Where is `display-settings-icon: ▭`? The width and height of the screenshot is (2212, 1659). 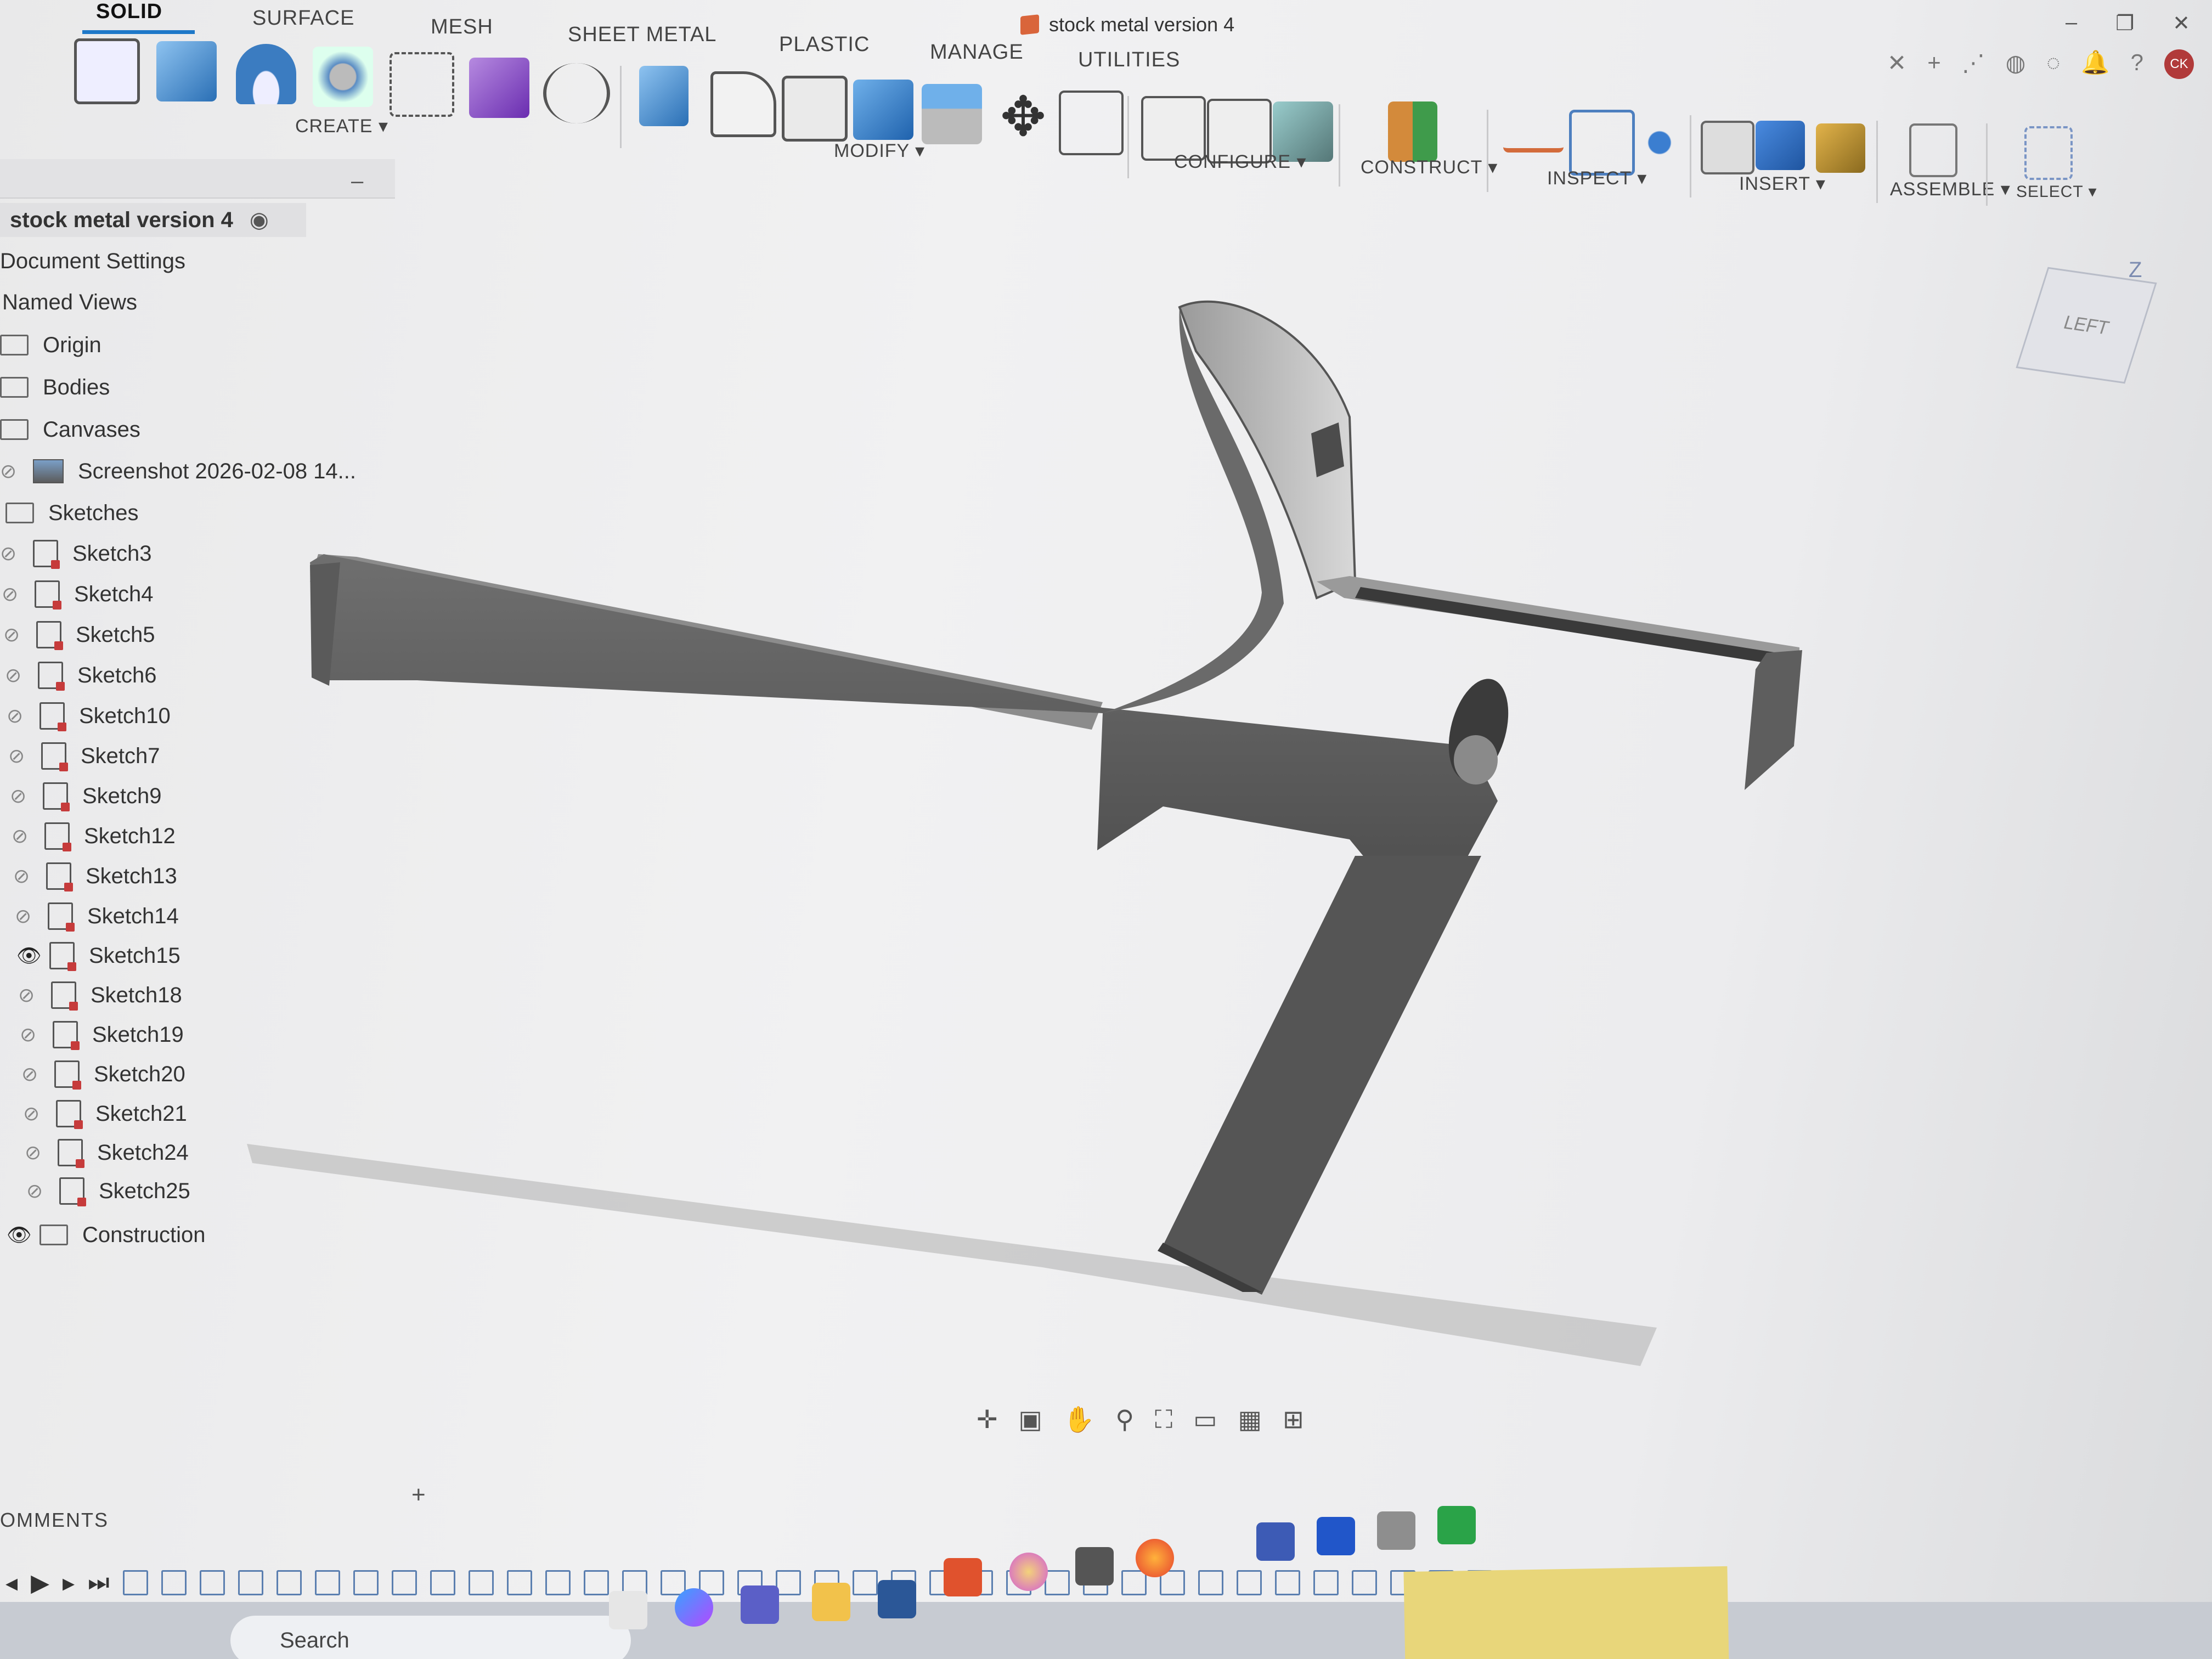
display-settings-icon: ▭ is located at coordinates (1205, 1420).